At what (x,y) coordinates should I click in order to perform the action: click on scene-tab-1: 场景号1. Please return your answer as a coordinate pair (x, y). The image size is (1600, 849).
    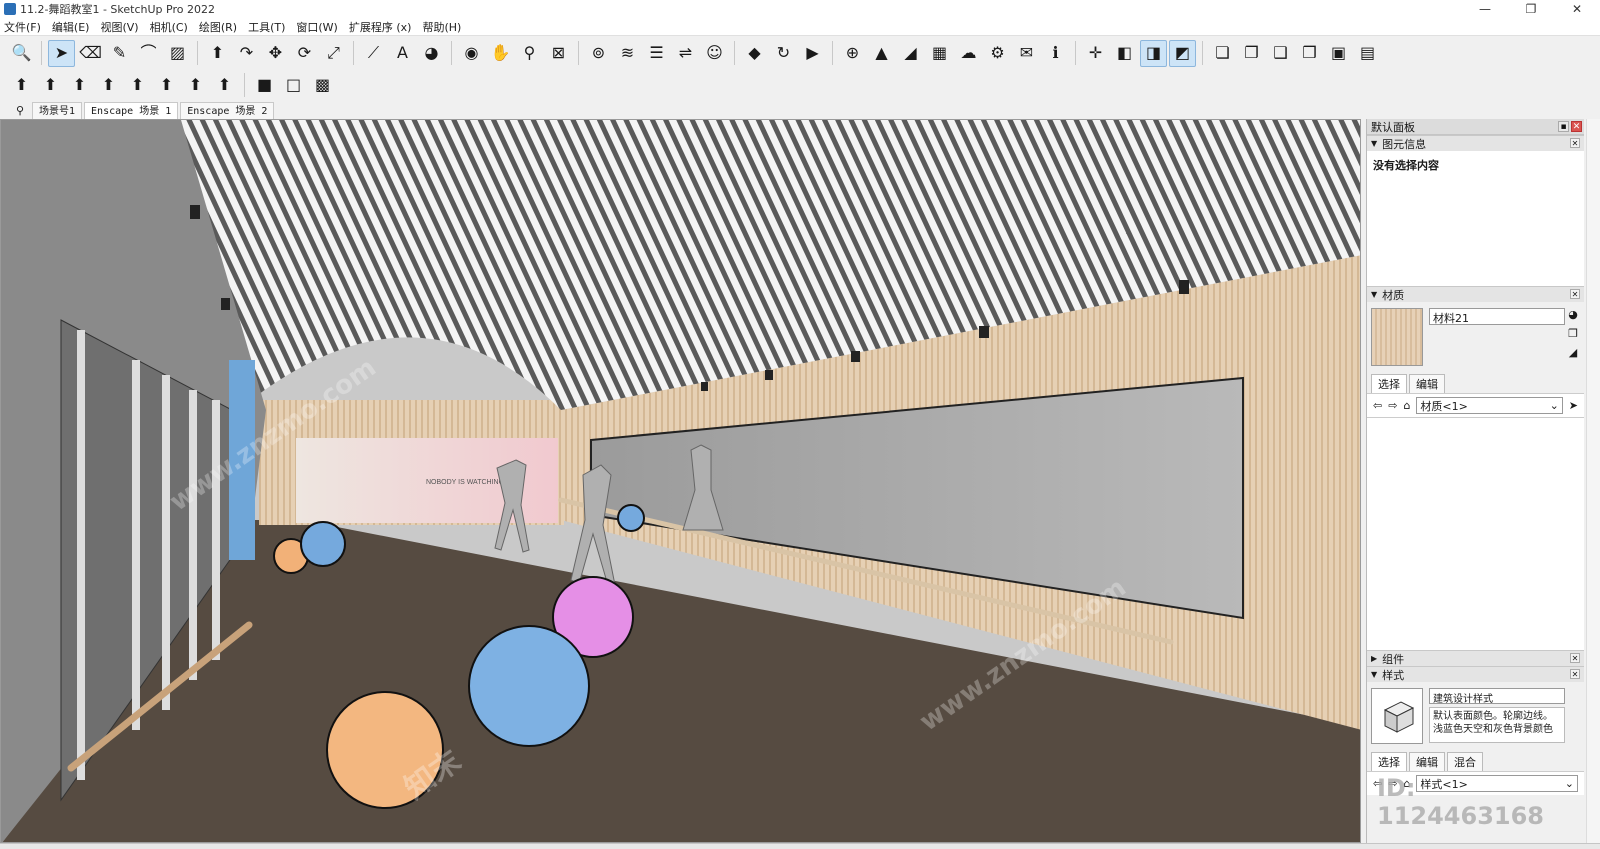
    Looking at the image, I should click on (57, 110).